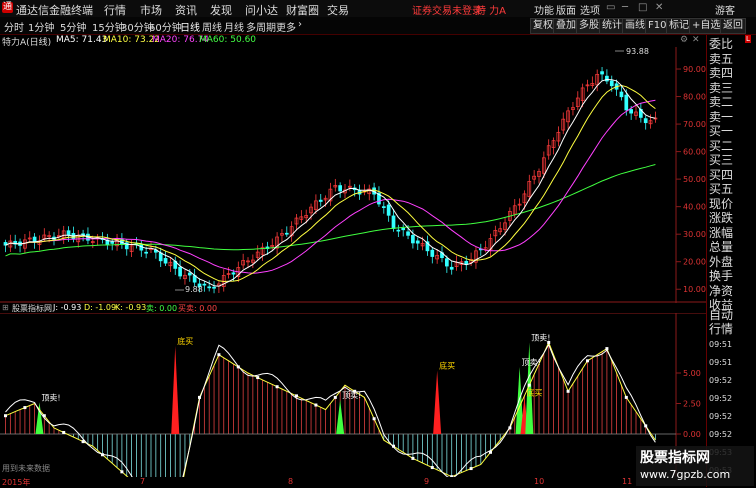 This screenshot has width=756, height=488. Describe the element at coordinates (721, 203) in the screenshot. I see `sidebar-label-11: 现价` at that location.